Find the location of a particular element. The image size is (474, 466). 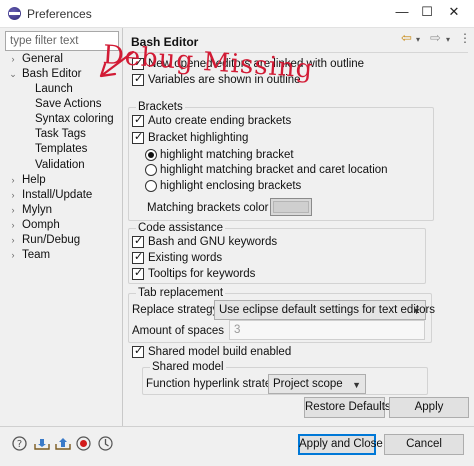

tree-item-run-debug: › Run/Debug is located at coordinates (46, 240).